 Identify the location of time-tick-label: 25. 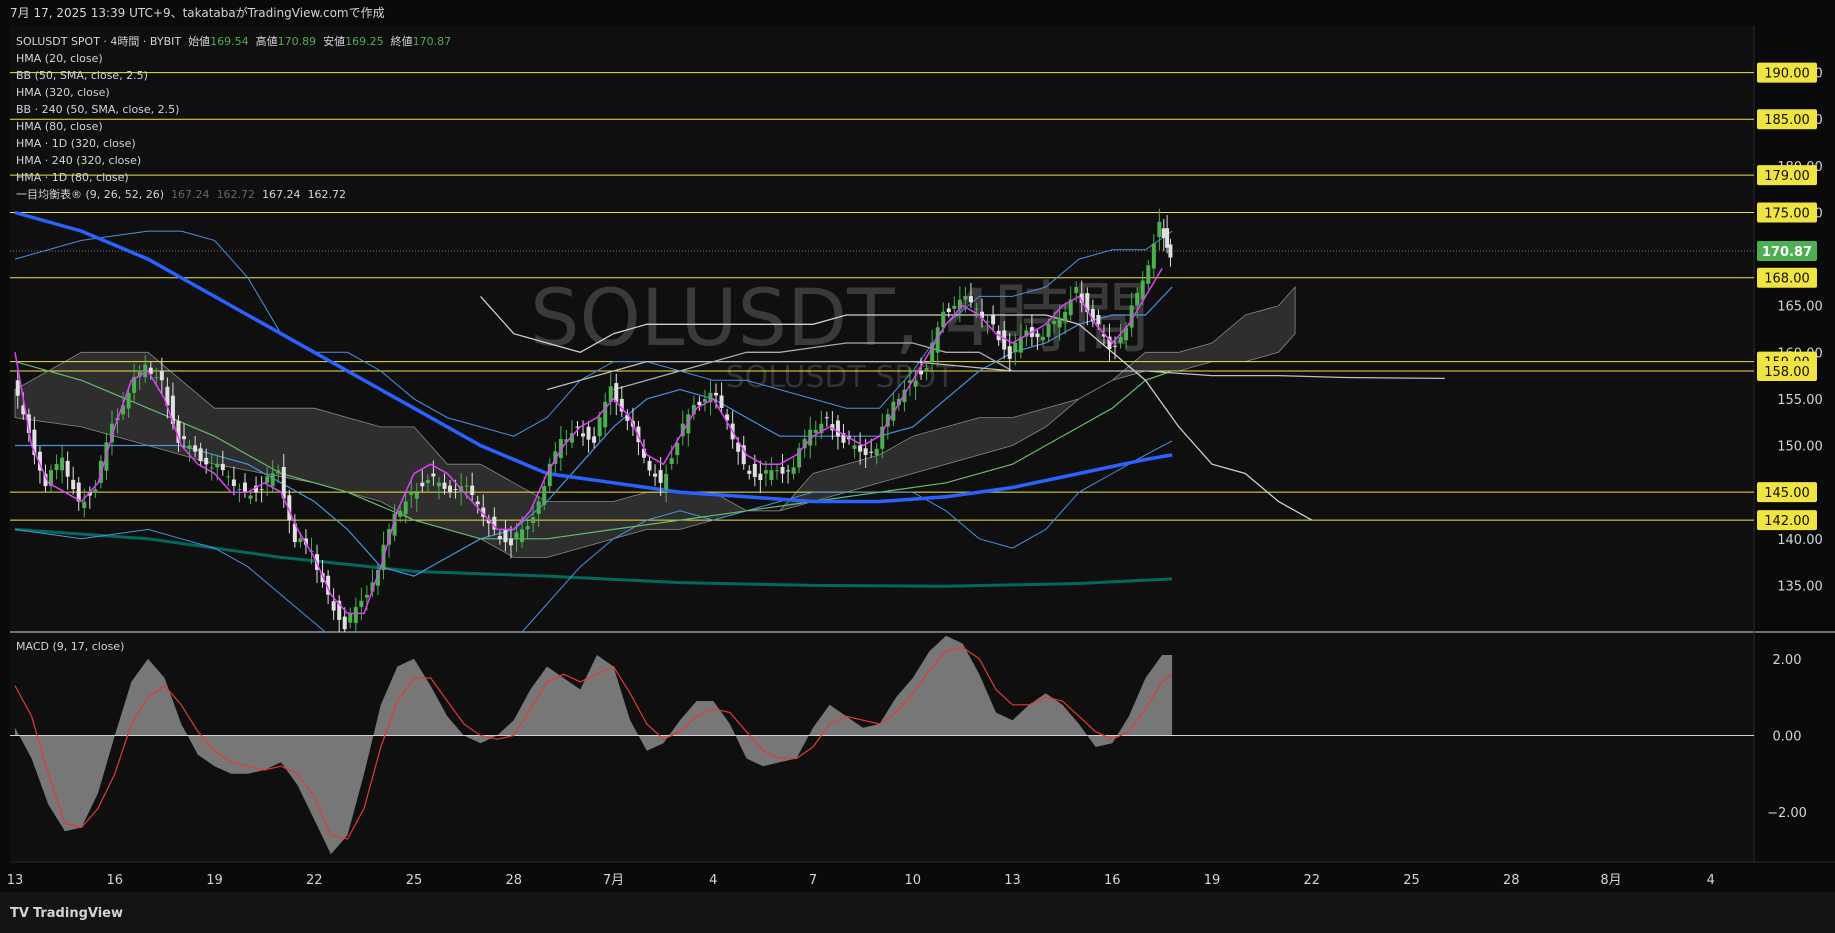
(414, 880).